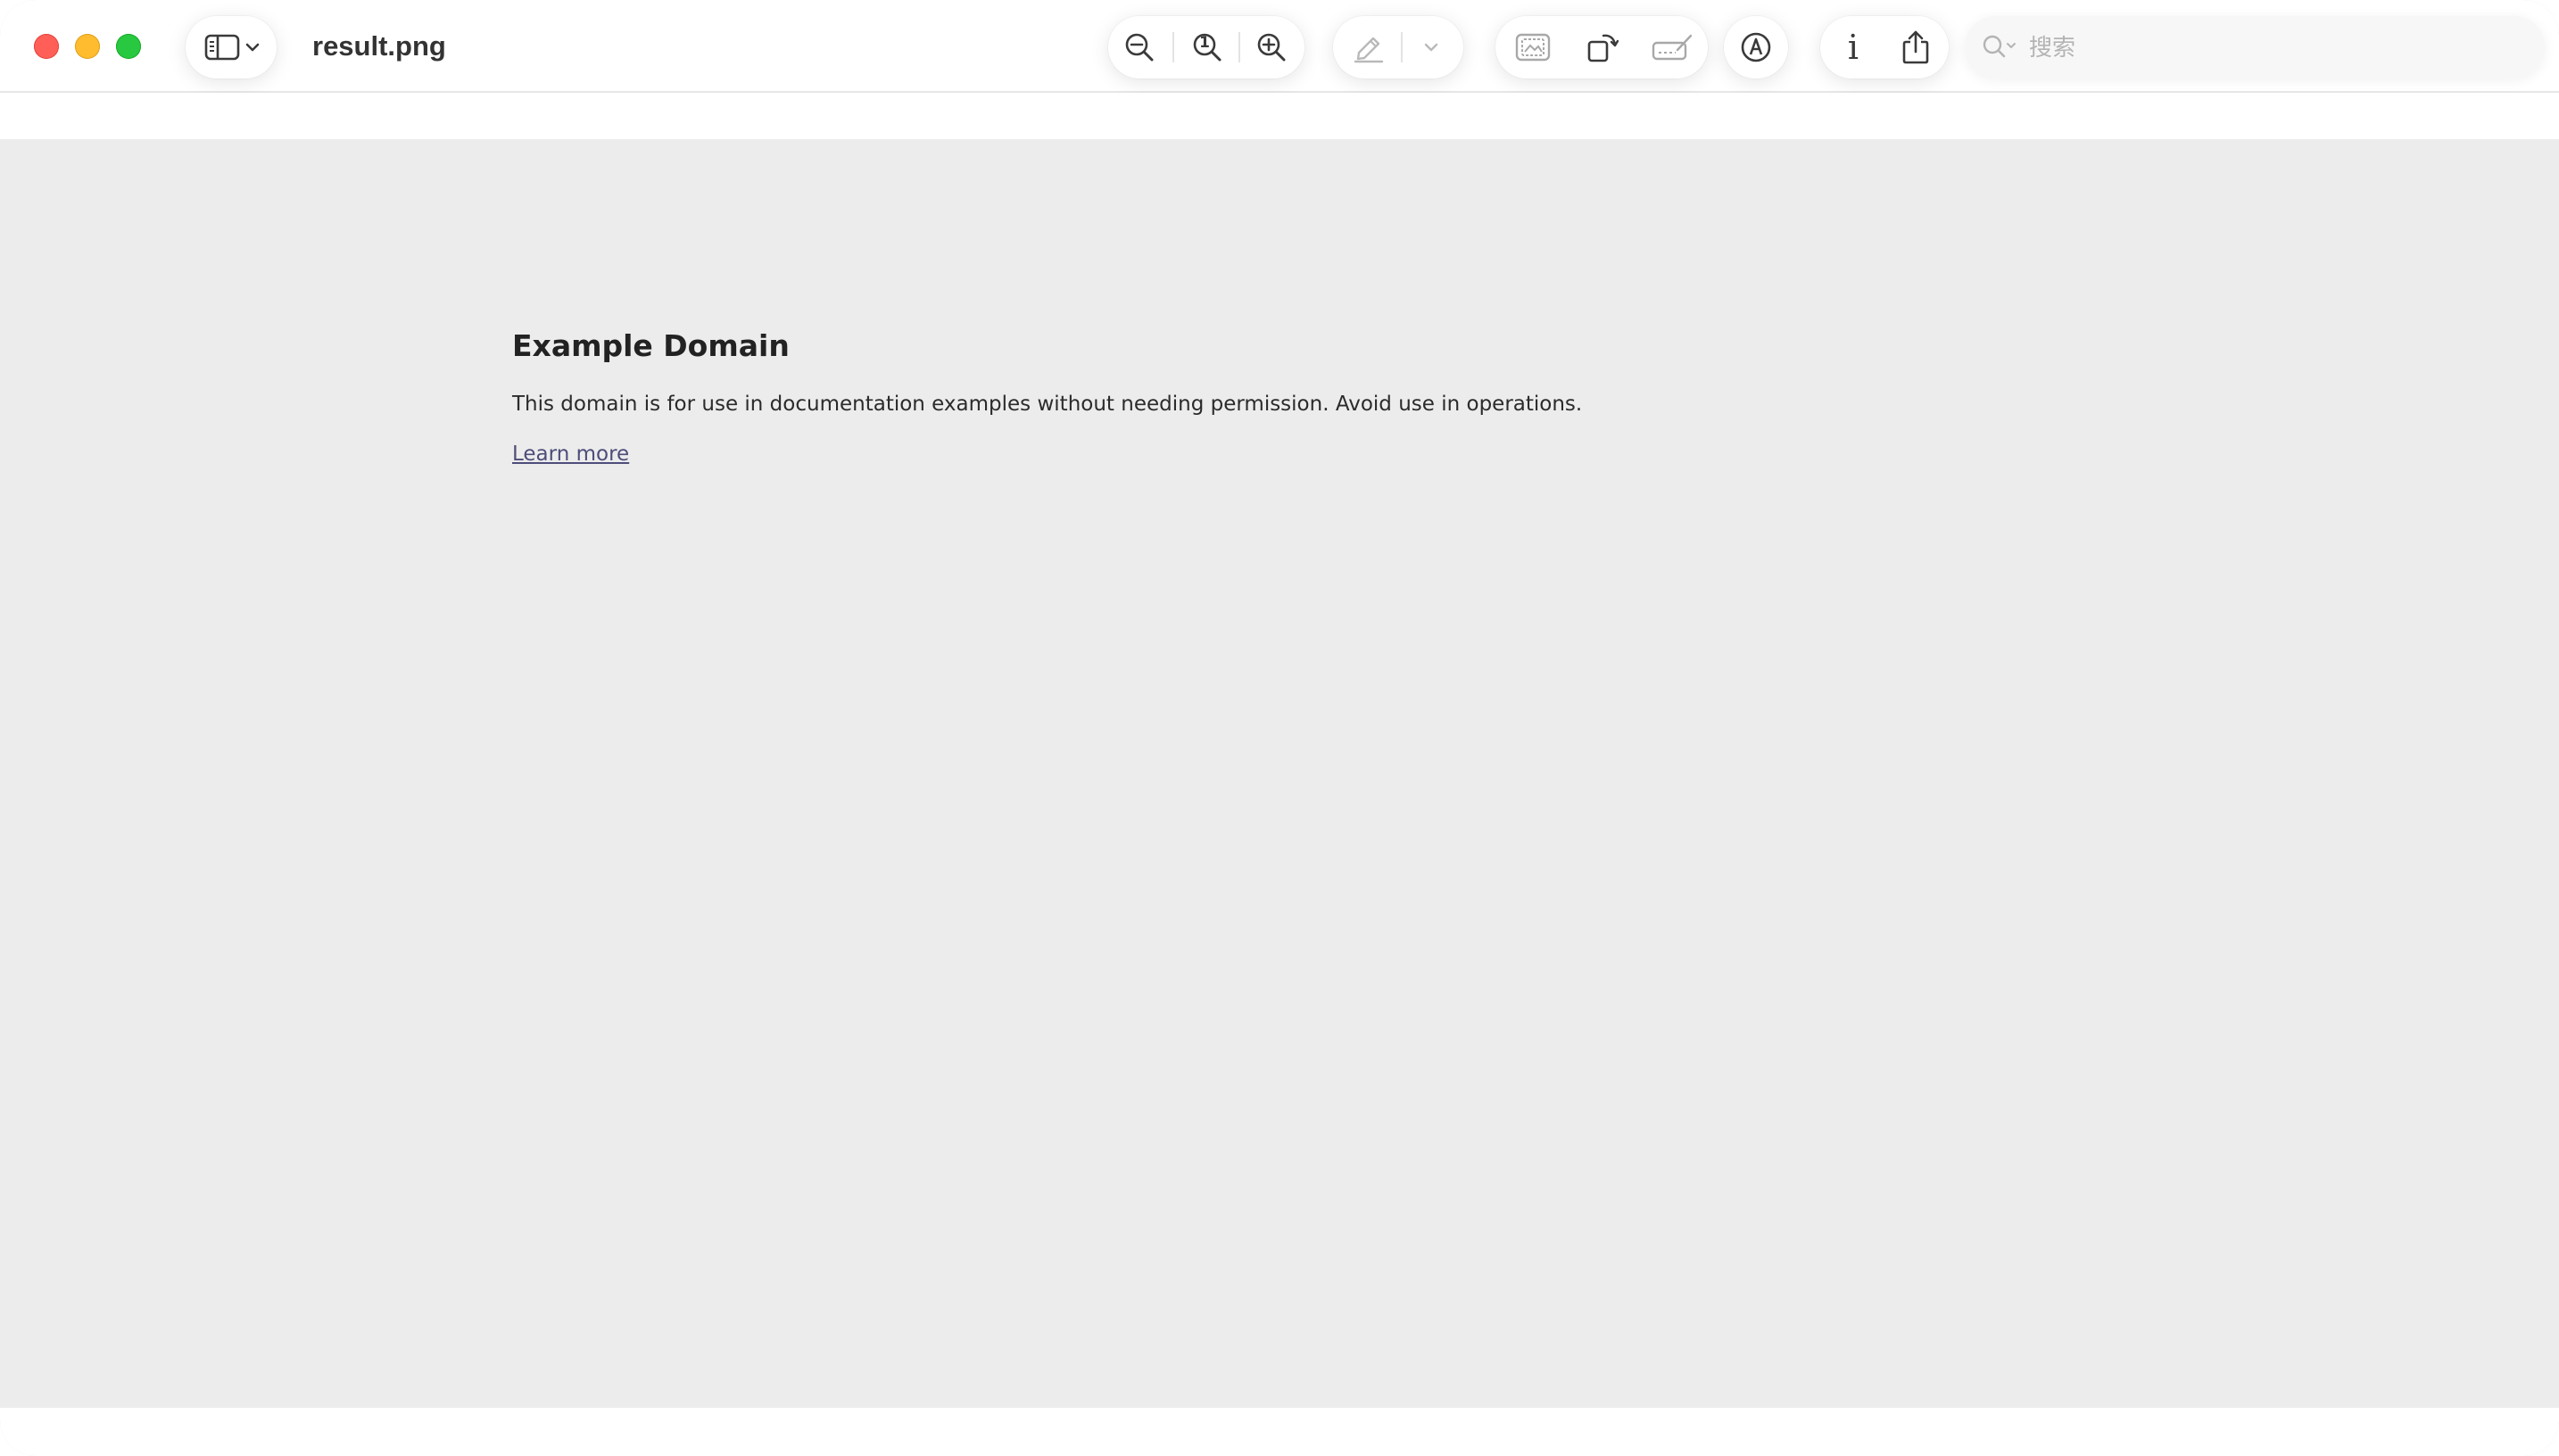 The height and width of the screenshot is (1456, 2559). I want to click on search-field, so click(2255, 47).